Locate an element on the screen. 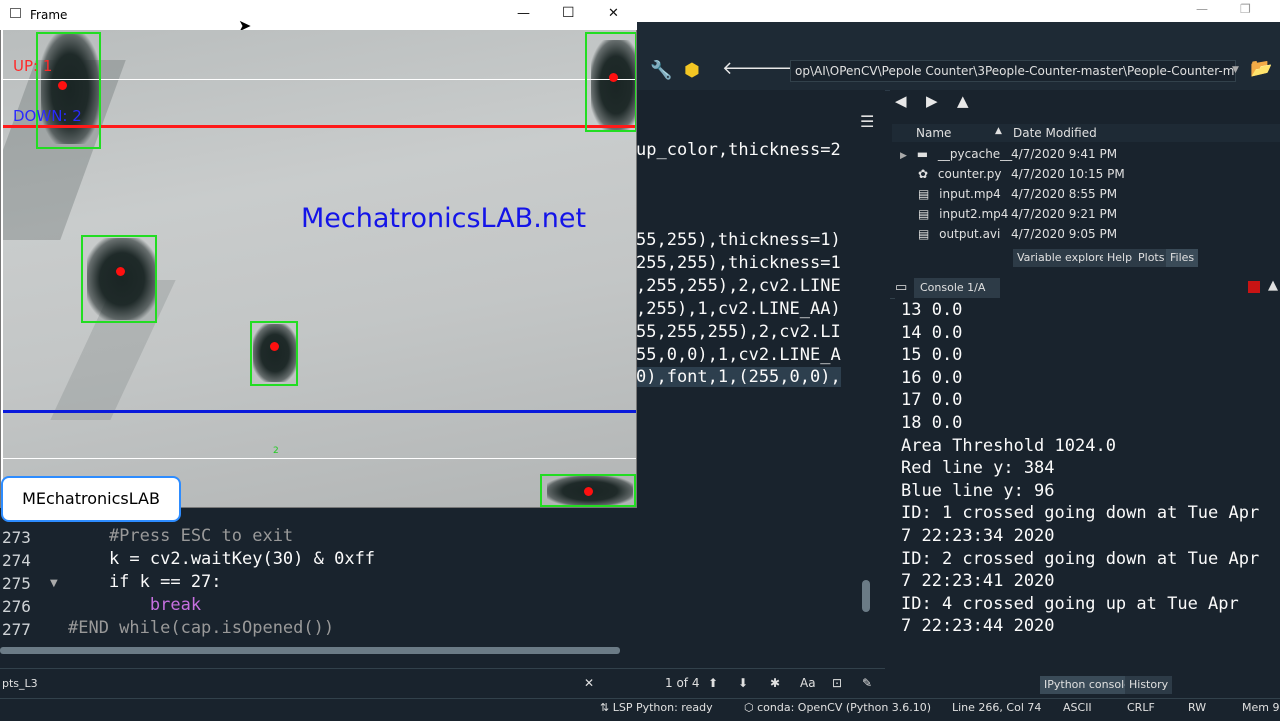 The width and height of the screenshot is (1280, 721). code-line: ,255,255),2,cv2.LINE is located at coordinates (738, 286).